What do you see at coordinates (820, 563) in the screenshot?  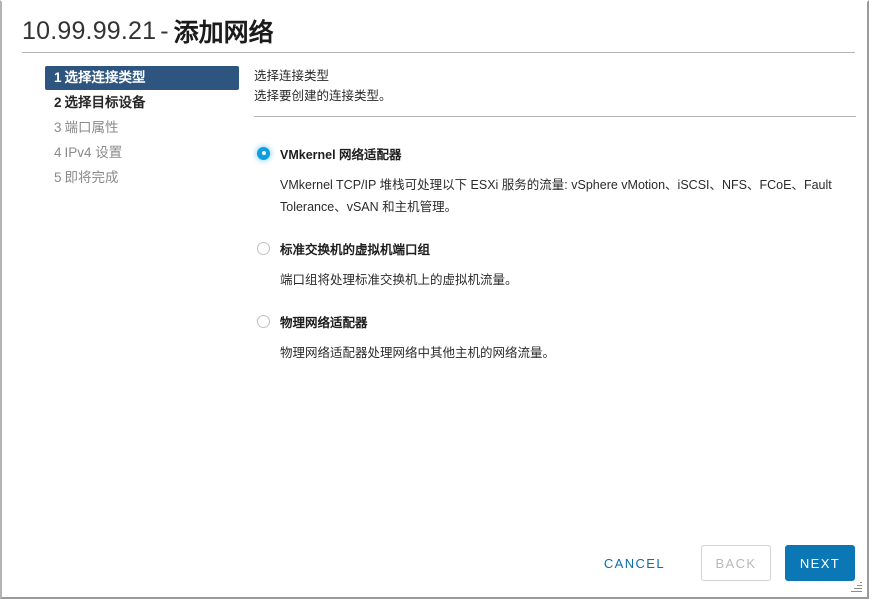 I see `next-button: NEXT` at bounding box center [820, 563].